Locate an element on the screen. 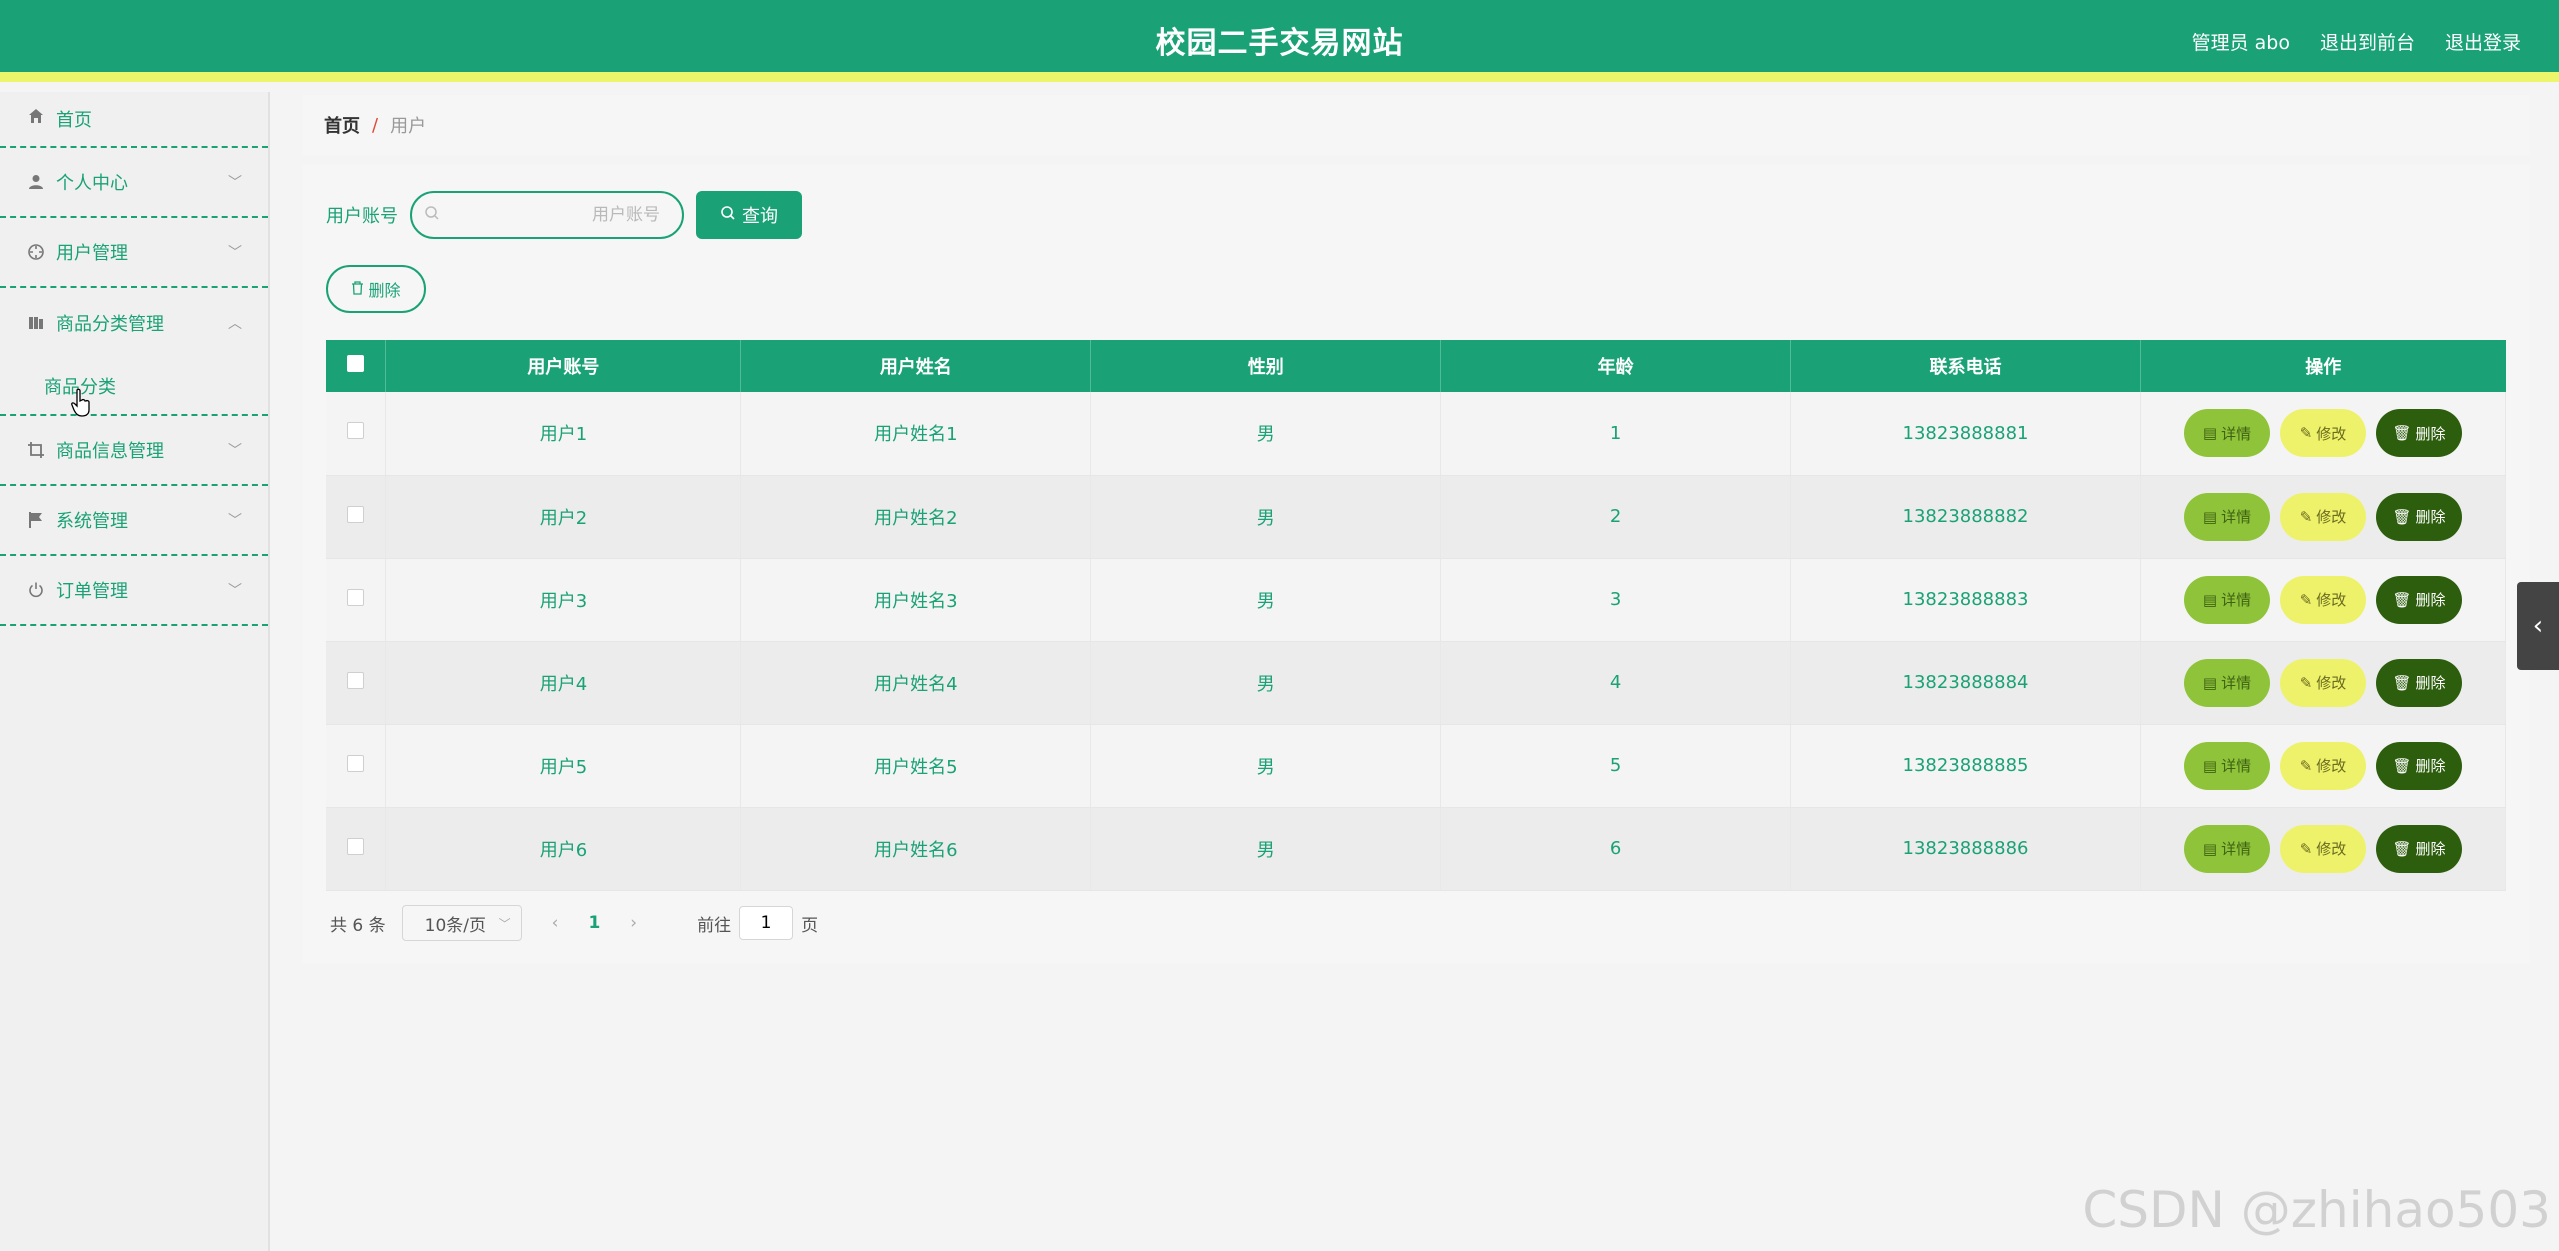 The height and width of the screenshot is (1251, 2559). table-row: 用户4 用户姓名4 男 4 13823888884 ▤ 详情 ✎ 修改 🗑 删除 is located at coordinates (1416, 683).